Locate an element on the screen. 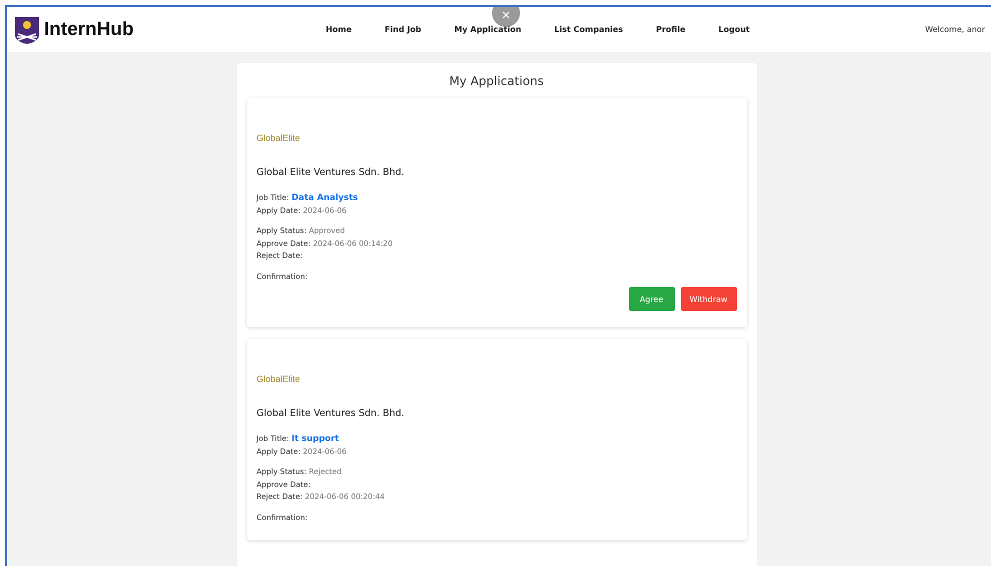 Image resolution: width=991 pixels, height=566 pixels. nav-link: List Companies is located at coordinates (588, 29).